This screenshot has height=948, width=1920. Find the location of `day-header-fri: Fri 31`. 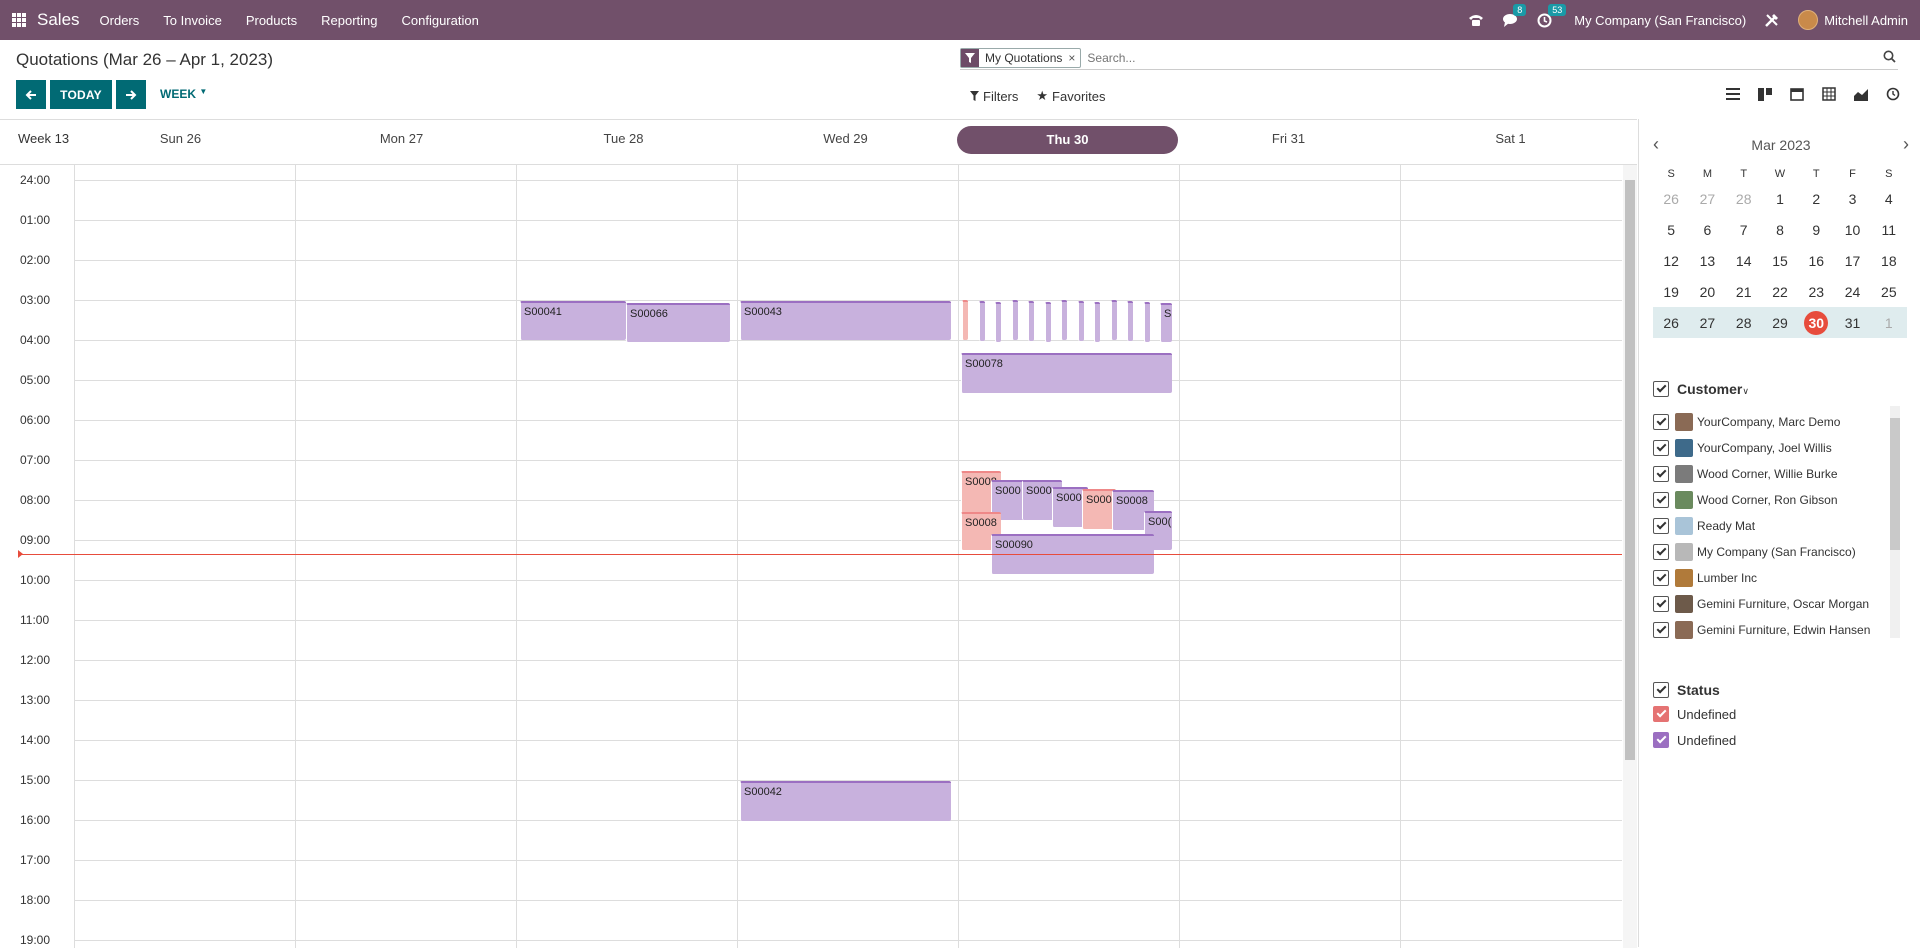

day-header-fri: Fri 31 is located at coordinates (1288, 138).